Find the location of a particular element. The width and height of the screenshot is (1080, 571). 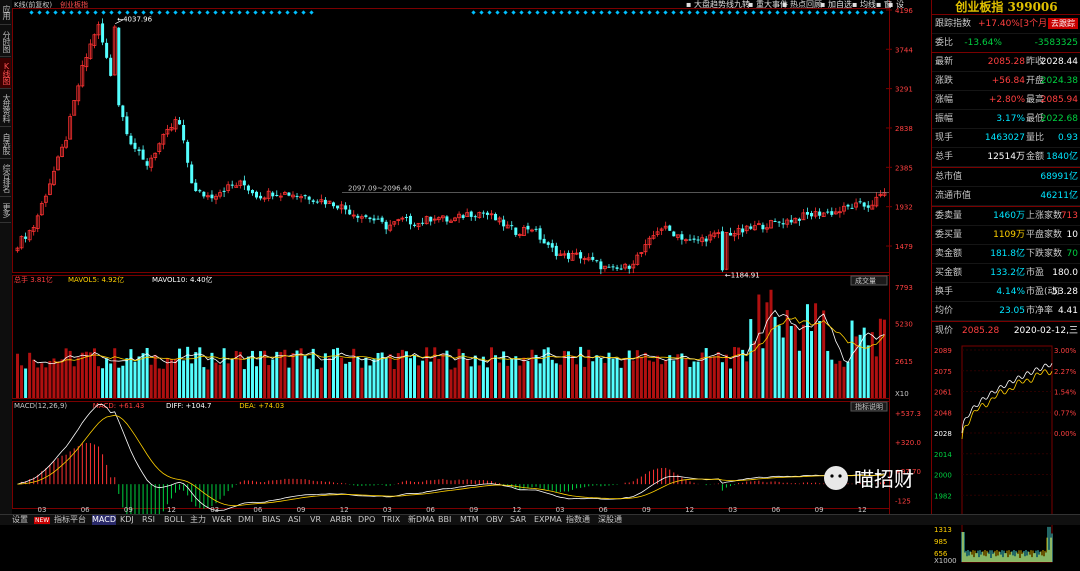

side-tab-4: 自选股 is located at coordinates (5, 143).